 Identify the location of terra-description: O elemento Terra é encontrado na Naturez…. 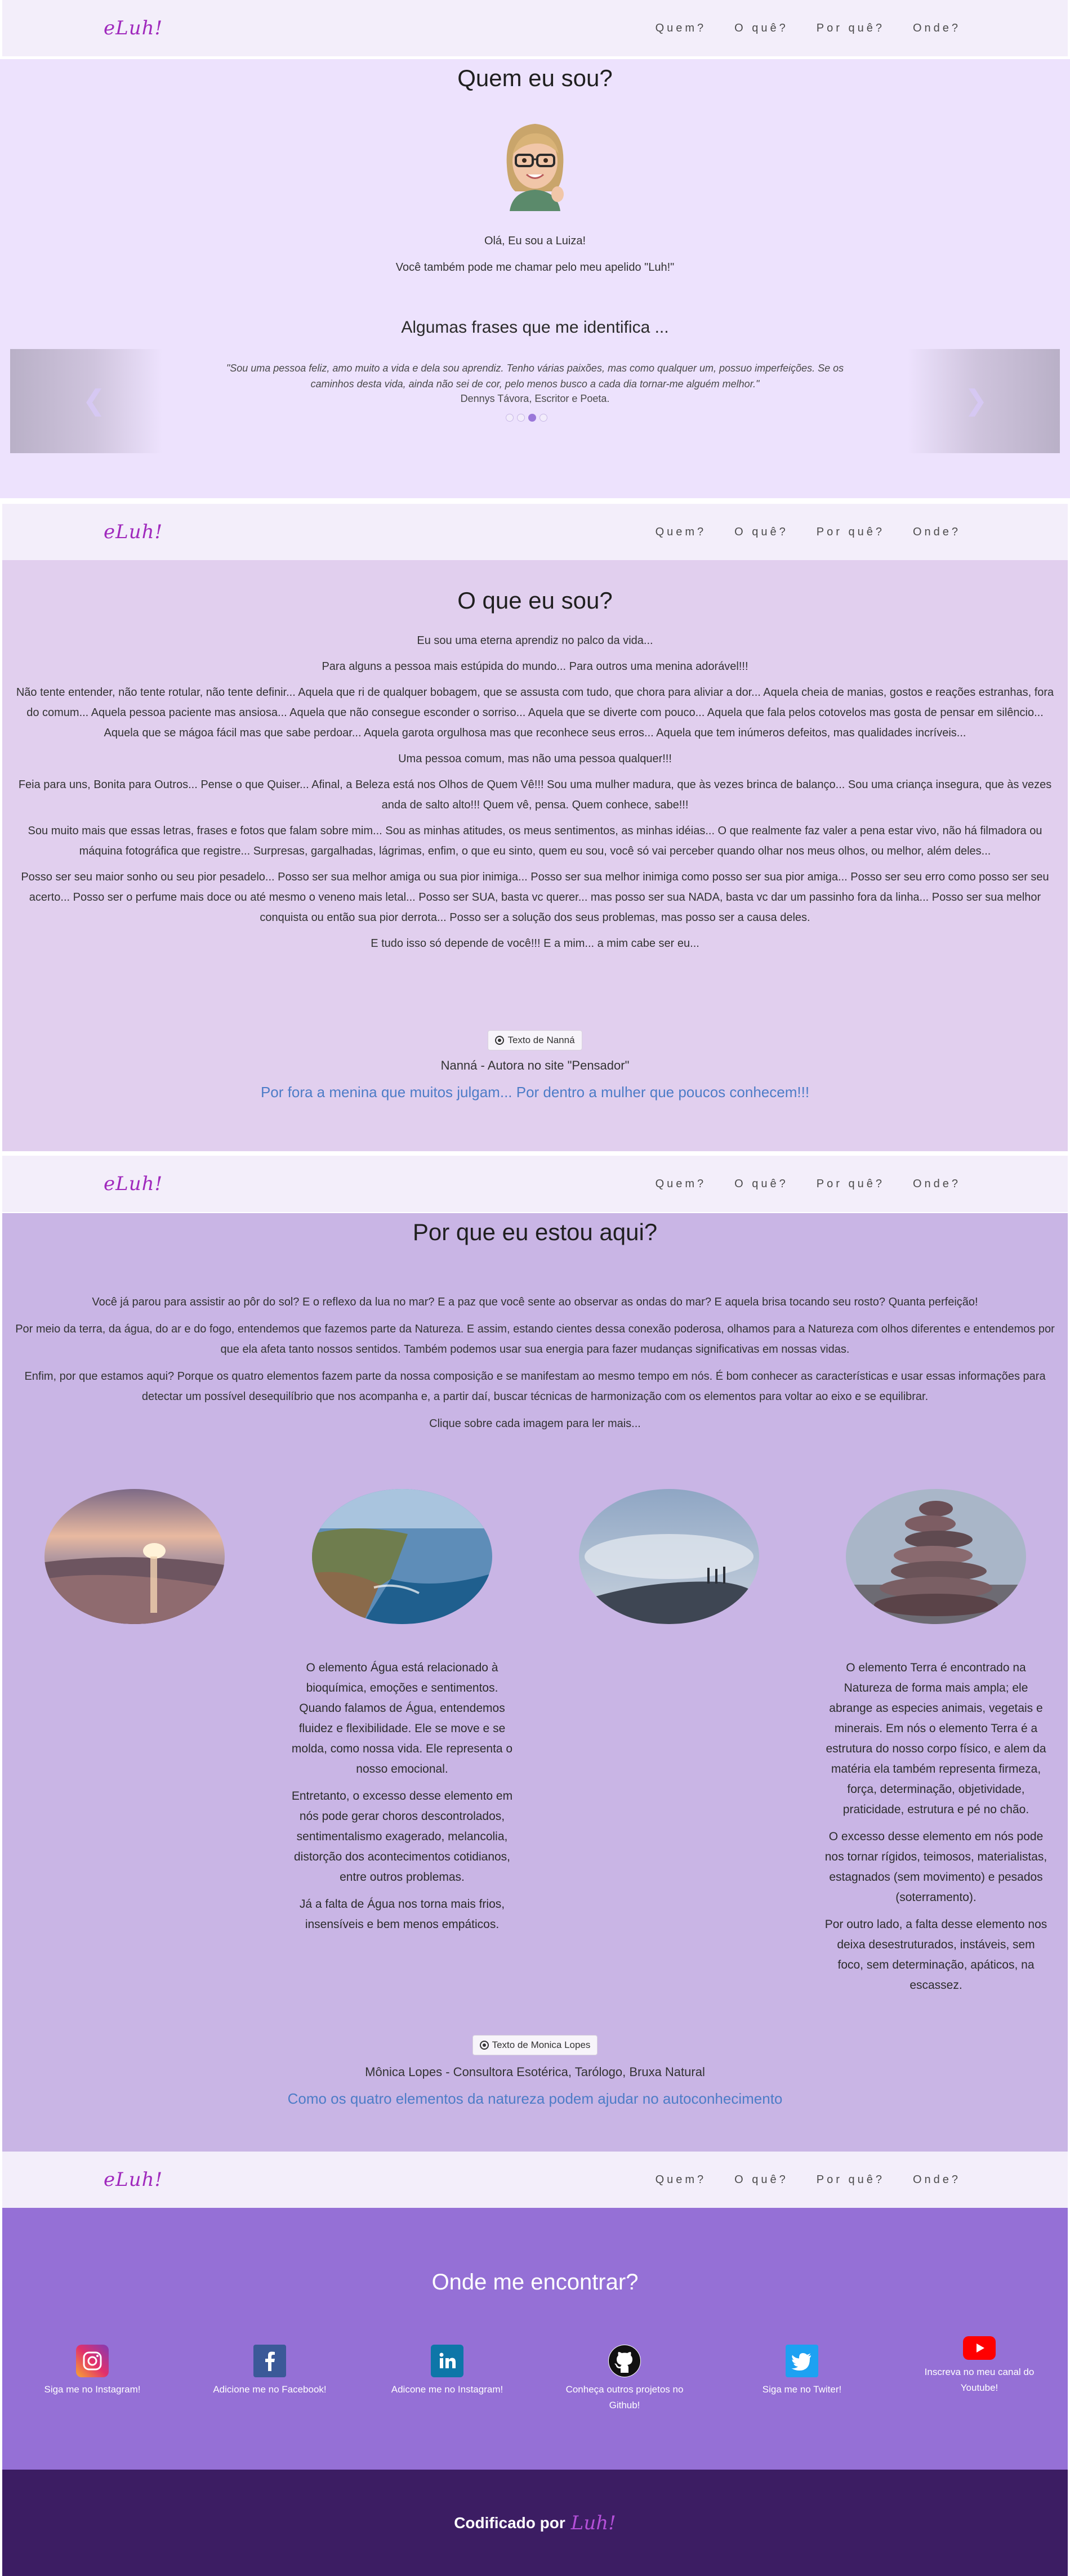
(936, 1830).